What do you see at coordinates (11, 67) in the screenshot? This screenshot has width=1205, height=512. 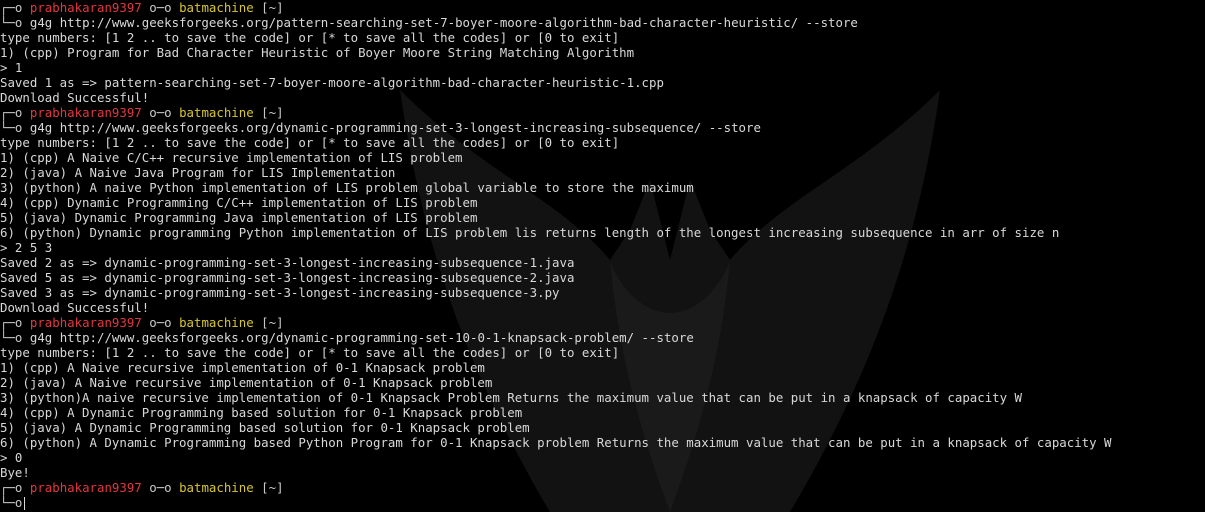 I see `output-line: > 1` at bounding box center [11, 67].